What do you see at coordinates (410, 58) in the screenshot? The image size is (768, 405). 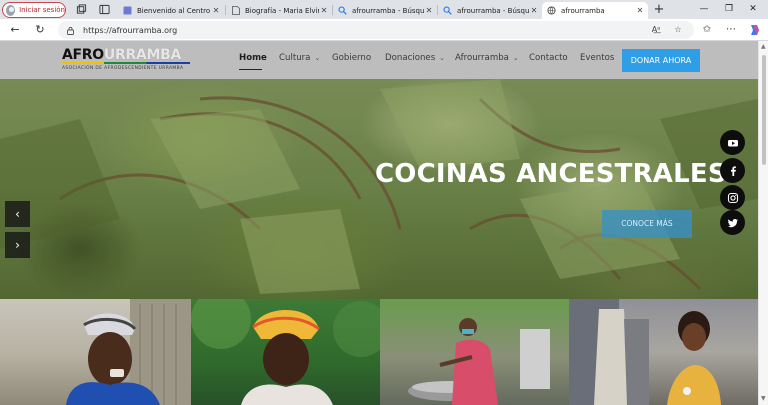 I see `menu-label: Donaciones` at bounding box center [410, 58].